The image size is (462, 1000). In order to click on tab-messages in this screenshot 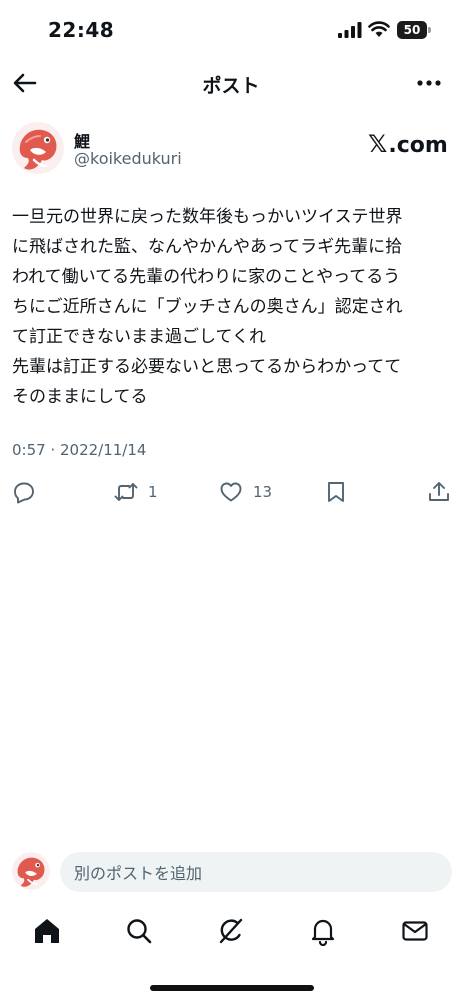, I will do `click(415, 931)`.